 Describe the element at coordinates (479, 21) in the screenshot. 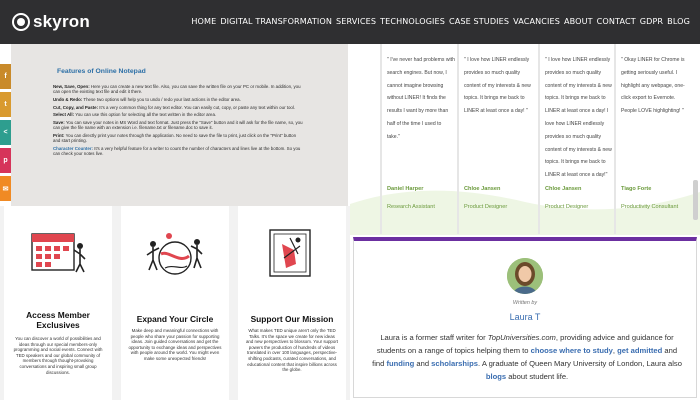

I see `nav-case-studies: CASE STUDIES` at that location.